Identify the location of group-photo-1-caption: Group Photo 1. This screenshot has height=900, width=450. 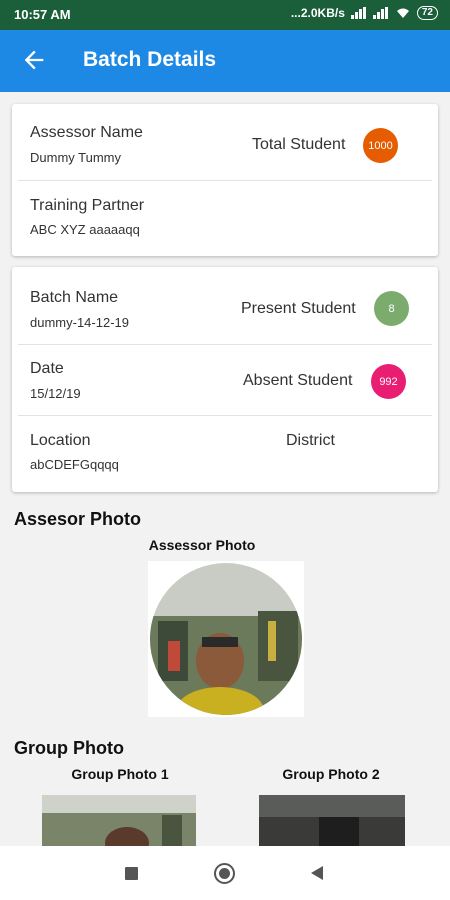
(120, 774).